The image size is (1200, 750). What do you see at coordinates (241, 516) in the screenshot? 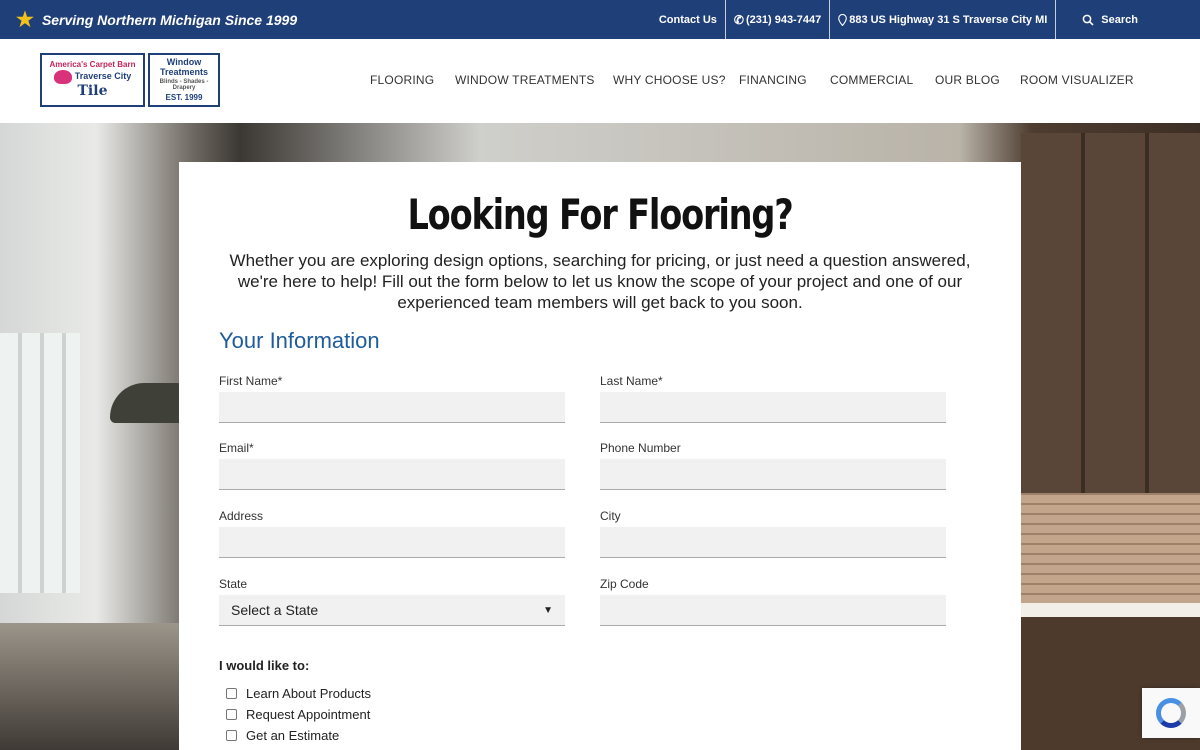
I see `address-label: Address` at bounding box center [241, 516].